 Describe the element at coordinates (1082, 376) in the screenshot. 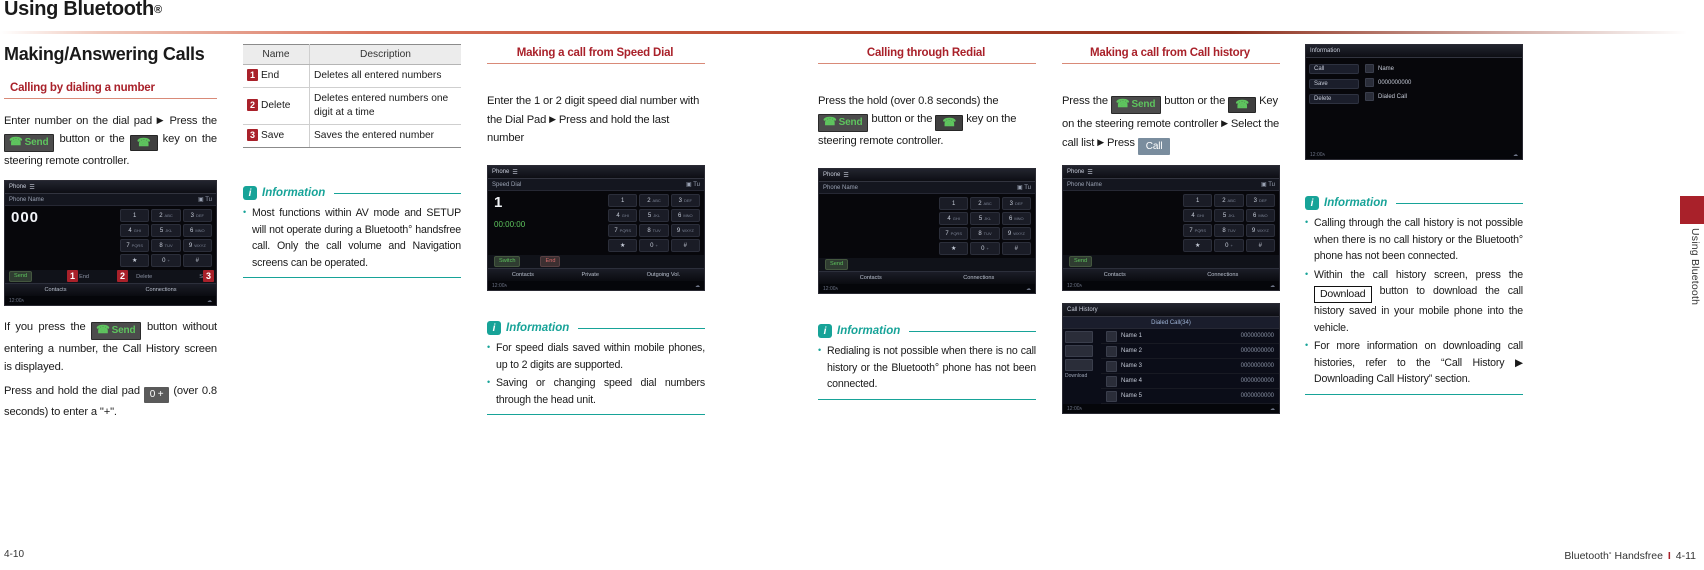

I see `download-softkey: Download` at that location.